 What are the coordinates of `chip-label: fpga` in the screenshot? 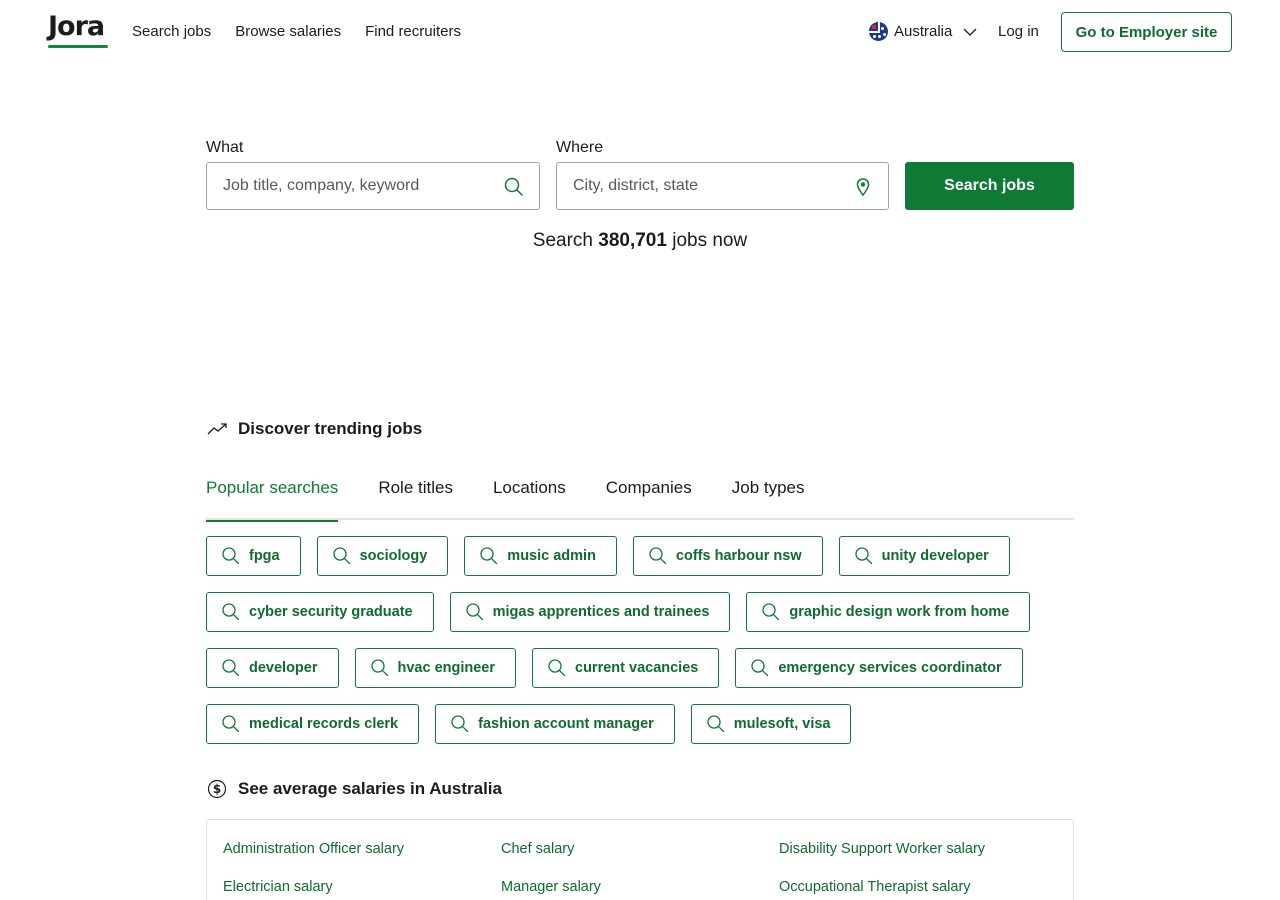 It's located at (264, 556).